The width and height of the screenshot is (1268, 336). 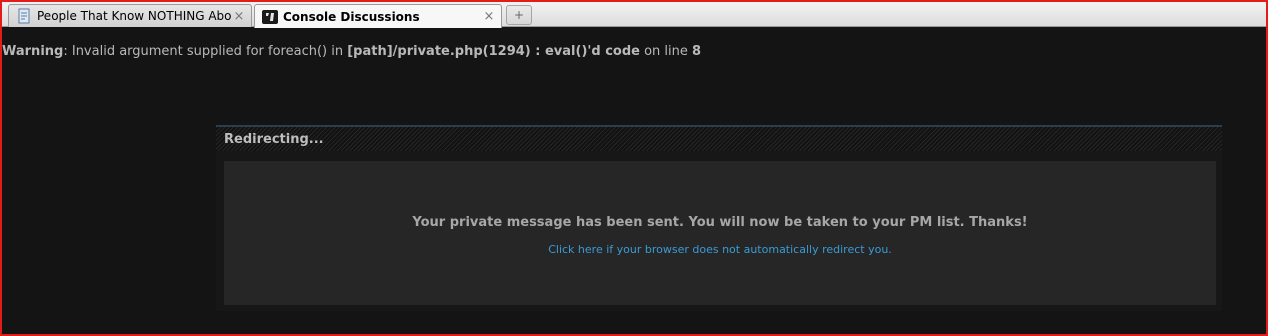 What do you see at coordinates (666, 51) in the screenshot?
I see `warning-text-line: on line` at bounding box center [666, 51].